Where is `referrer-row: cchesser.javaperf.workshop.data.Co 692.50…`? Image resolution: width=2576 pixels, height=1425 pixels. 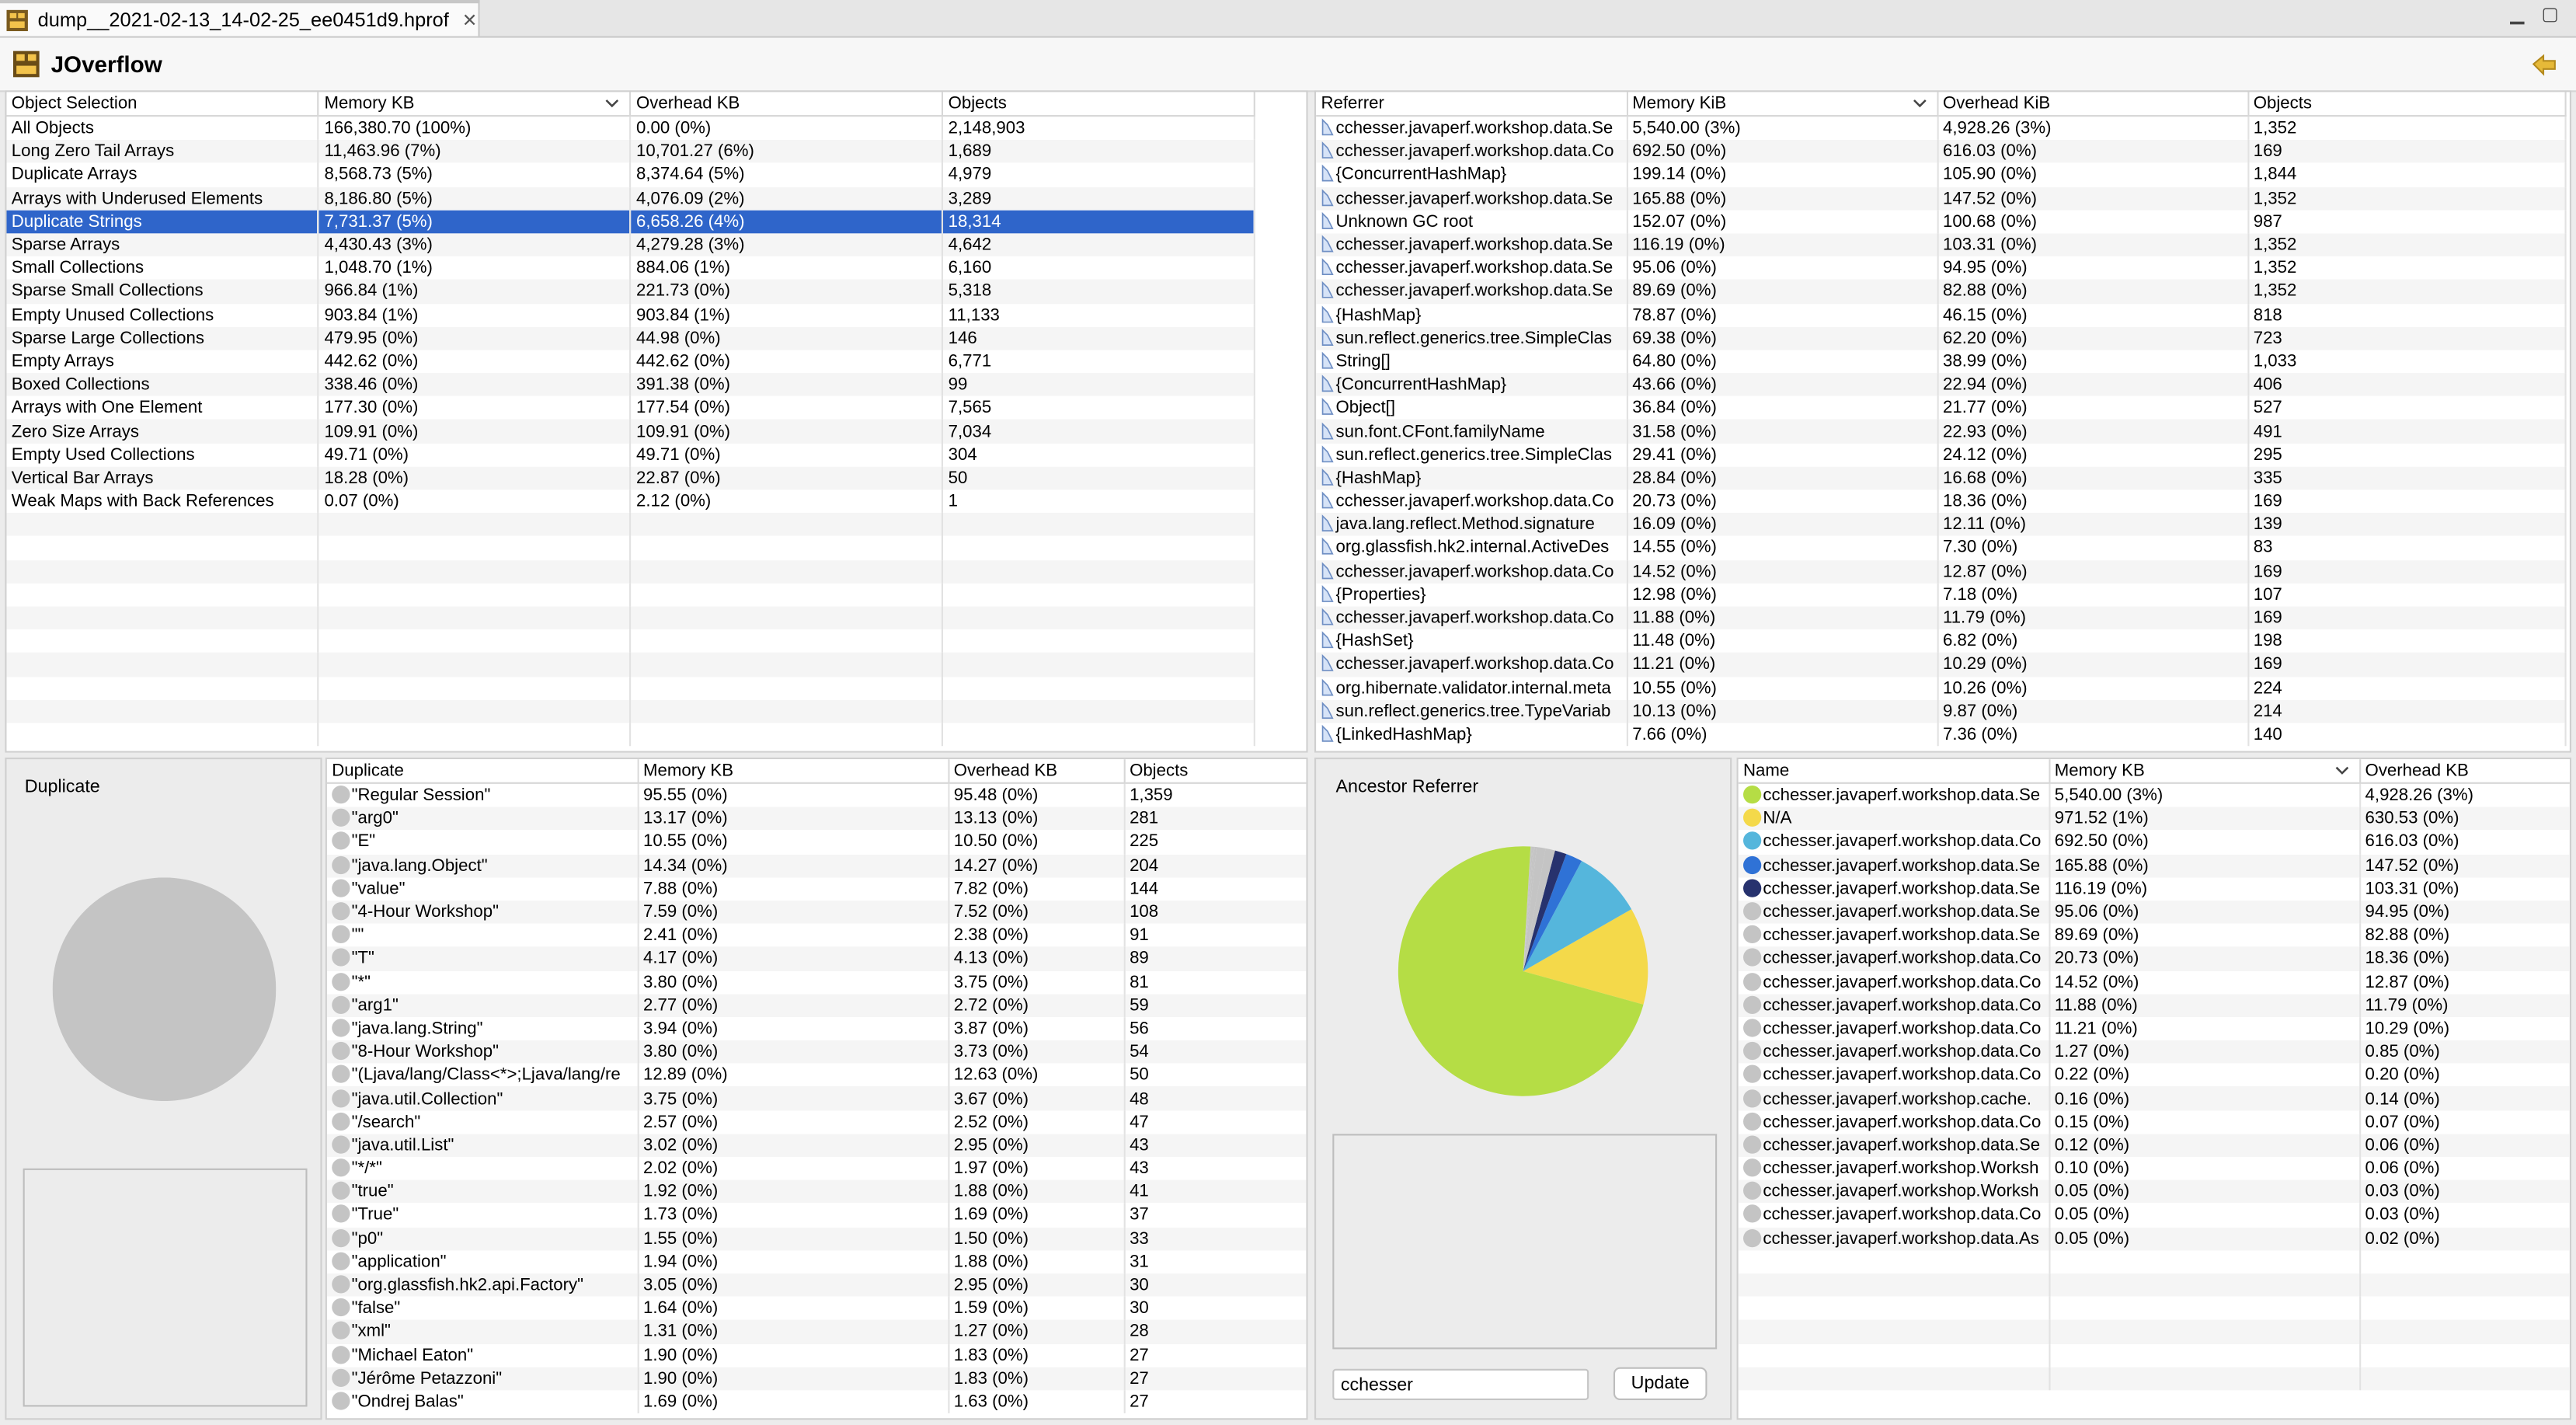
referrer-row: cchesser.javaperf.workshop.data.Co 692.50… is located at coordinates (1941, 152).